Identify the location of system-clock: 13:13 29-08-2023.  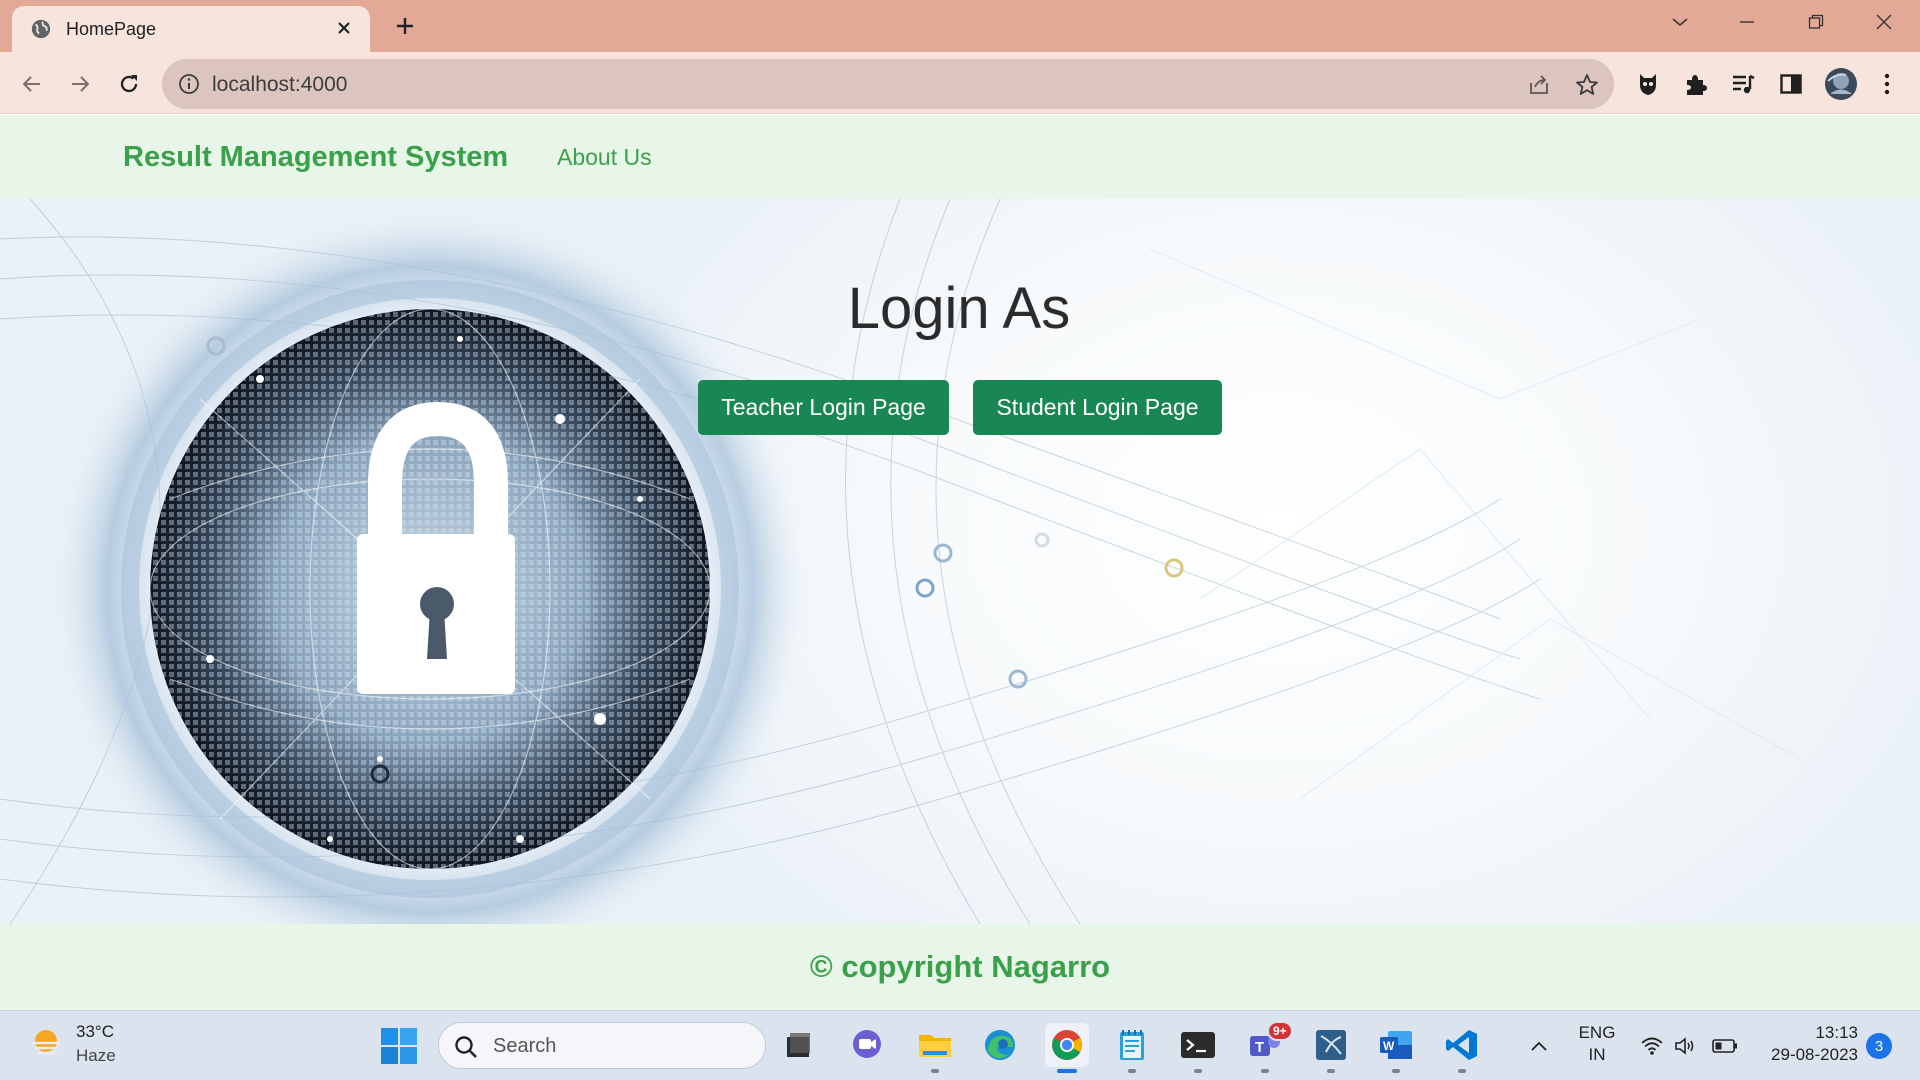
(1803, 1044).